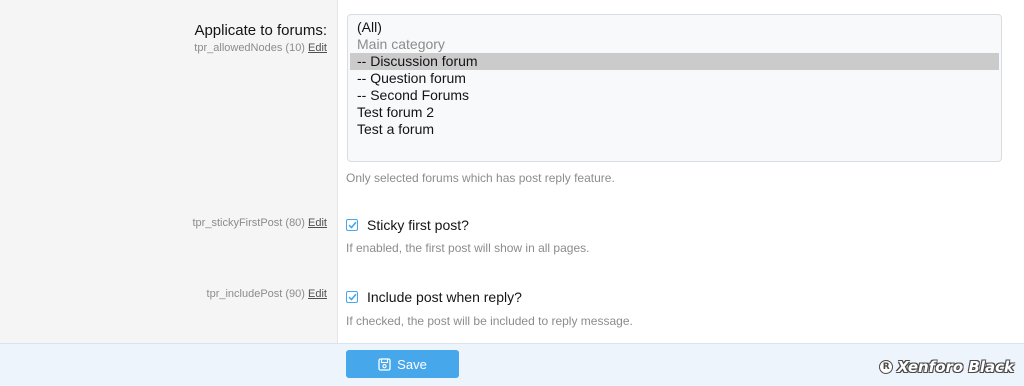  I want to click on include-checkbox-label: Include post when reply?, so click(444, 297).